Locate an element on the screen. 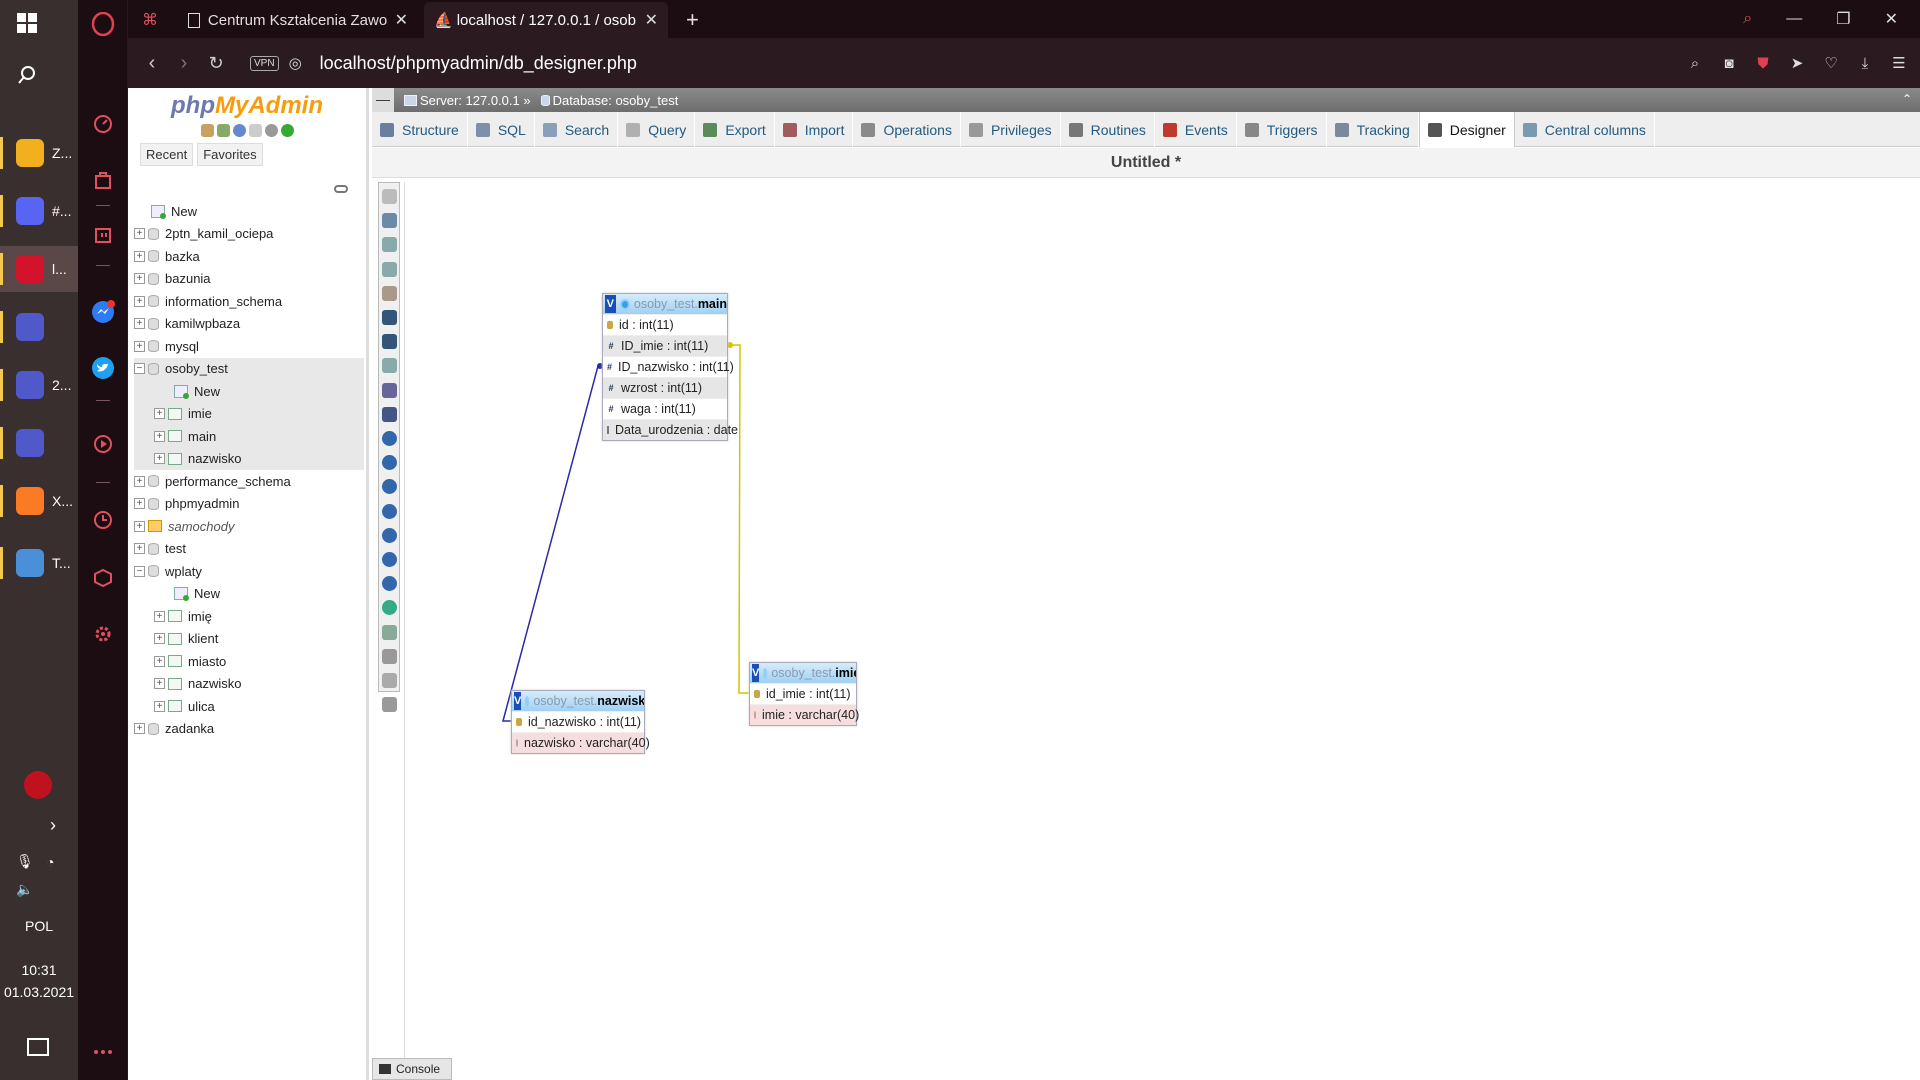 The width and height of the screenshot is (1920, 1080). tab-centrum: Centrum Kształcenia Zawod ✕ is located at coordinates (298, 20).